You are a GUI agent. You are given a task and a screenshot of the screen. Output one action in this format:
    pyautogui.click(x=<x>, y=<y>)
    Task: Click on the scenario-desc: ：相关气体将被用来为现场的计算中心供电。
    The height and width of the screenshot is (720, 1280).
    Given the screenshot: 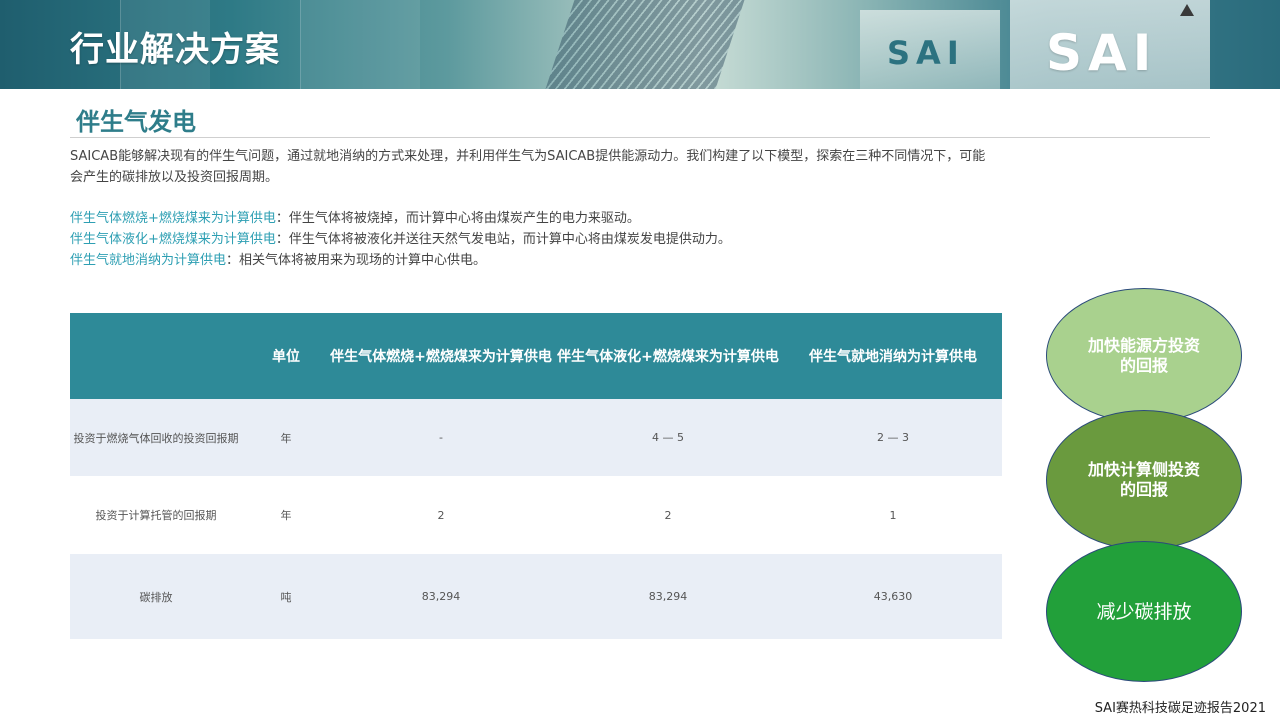 What is the action you would take?
    pyautogui.click(x=356, y=260)
    